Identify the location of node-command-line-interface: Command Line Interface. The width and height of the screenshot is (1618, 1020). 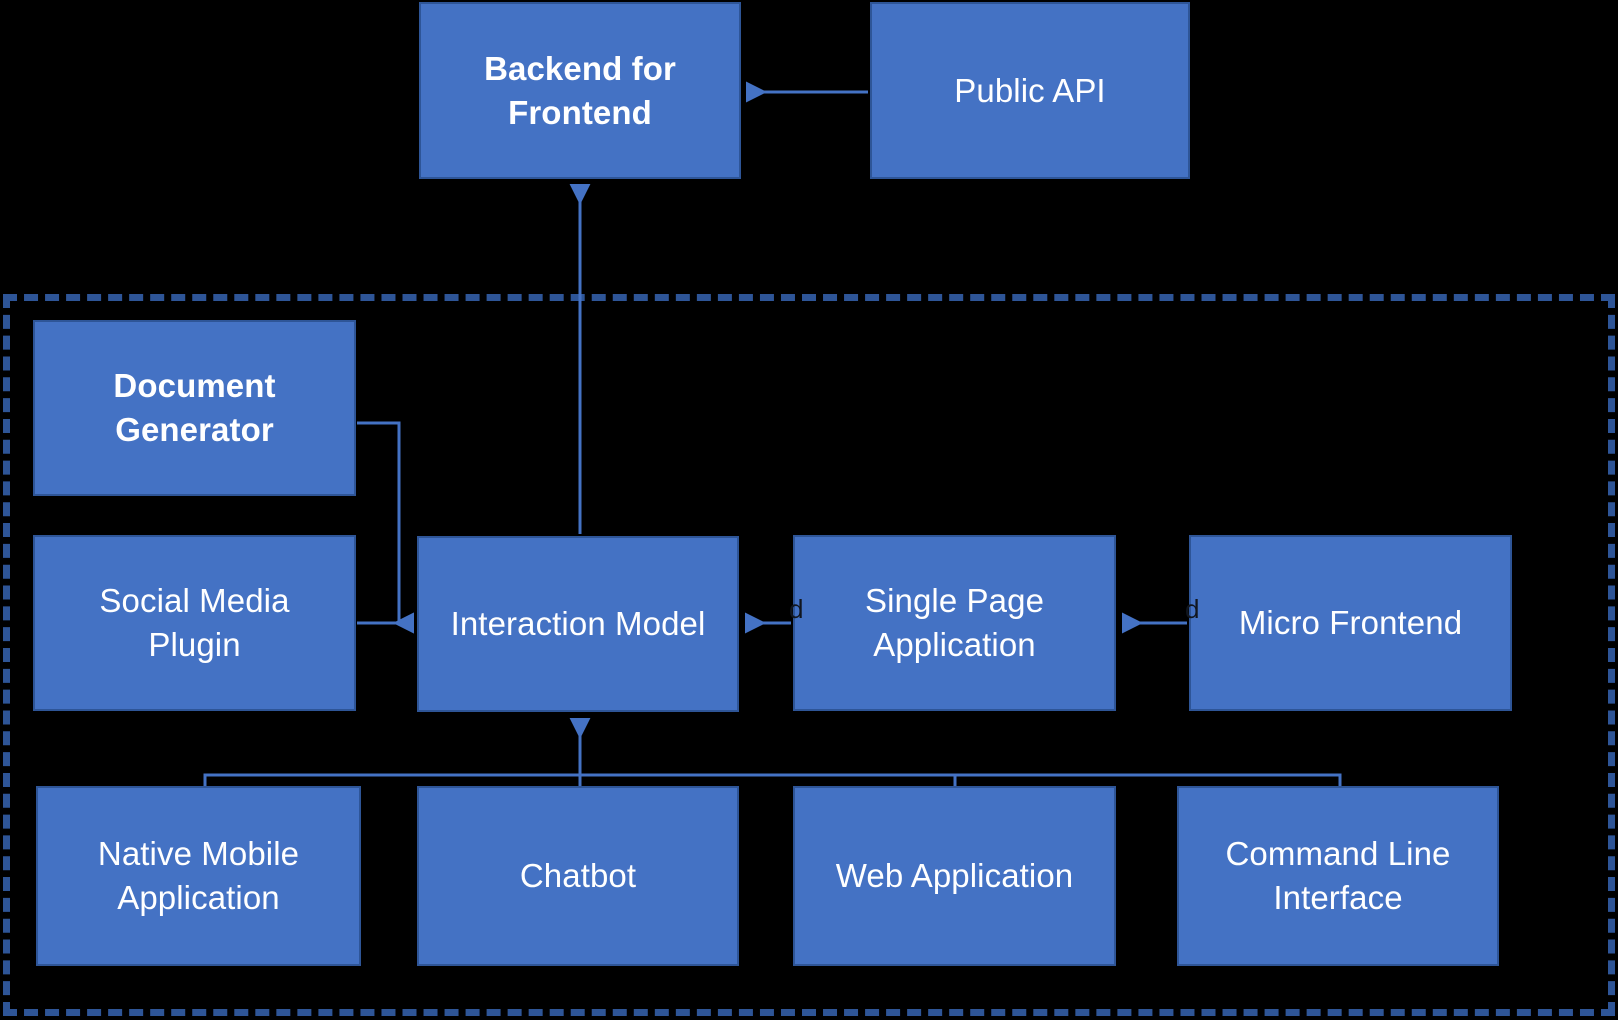
(1338, 876).